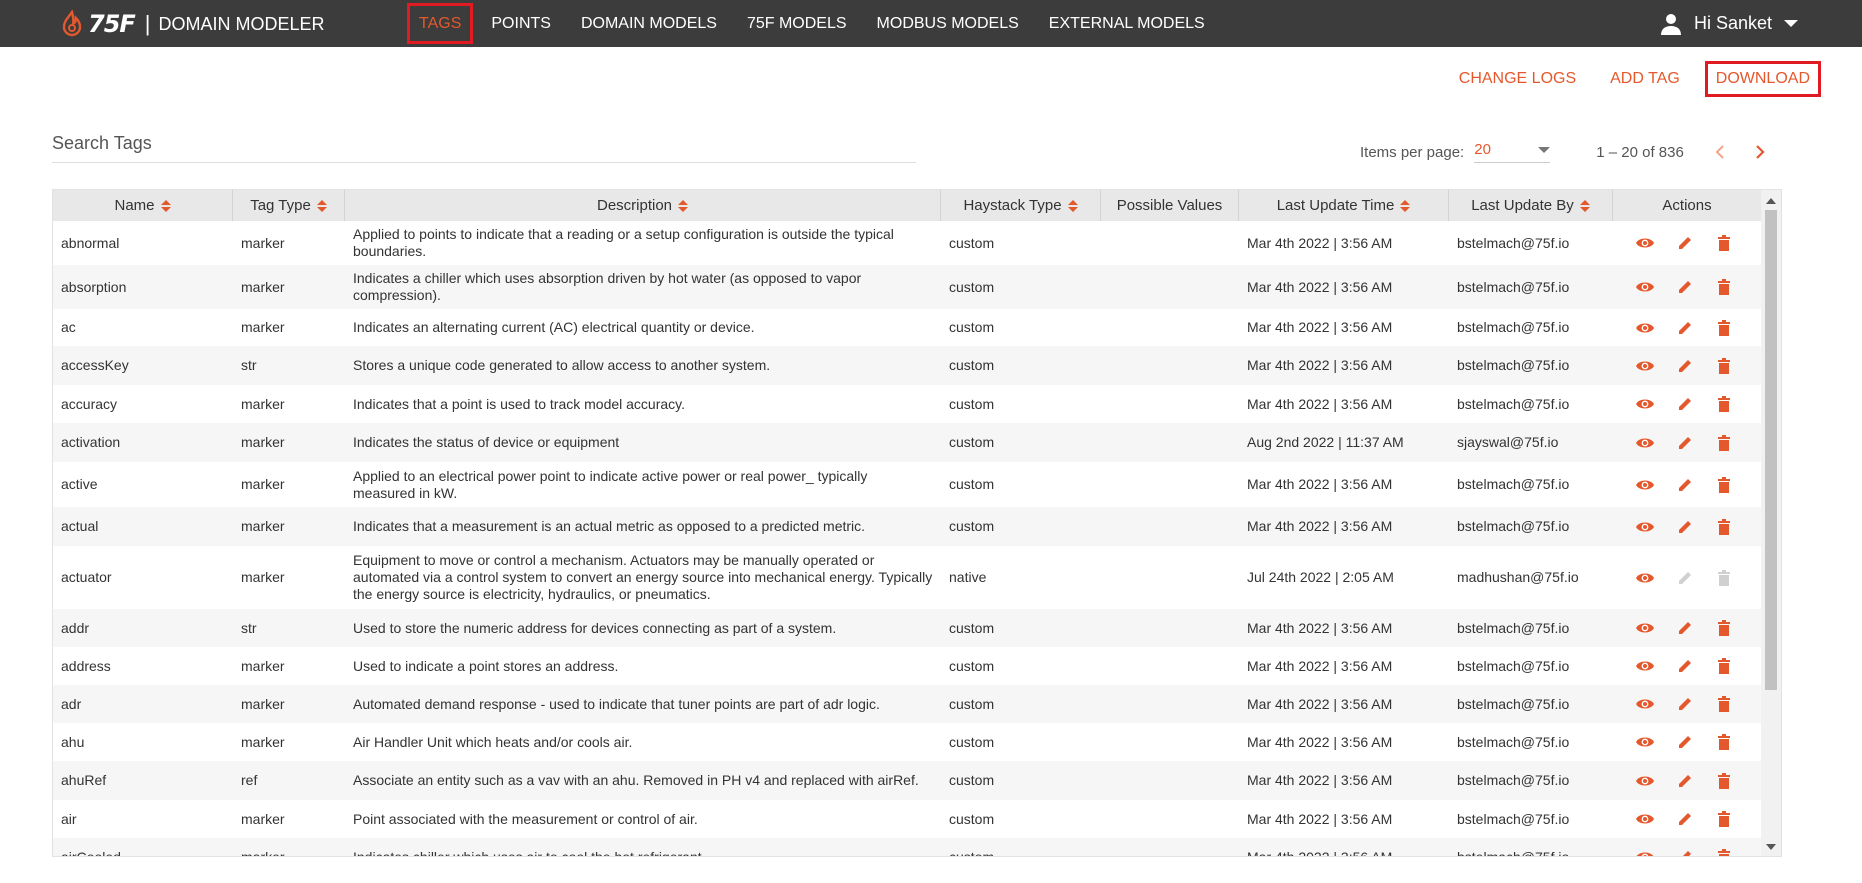 This screenshot has width=1862, height=883. I want to click on col-header-haystack-type: Haystack Type, so click(1021, 205).